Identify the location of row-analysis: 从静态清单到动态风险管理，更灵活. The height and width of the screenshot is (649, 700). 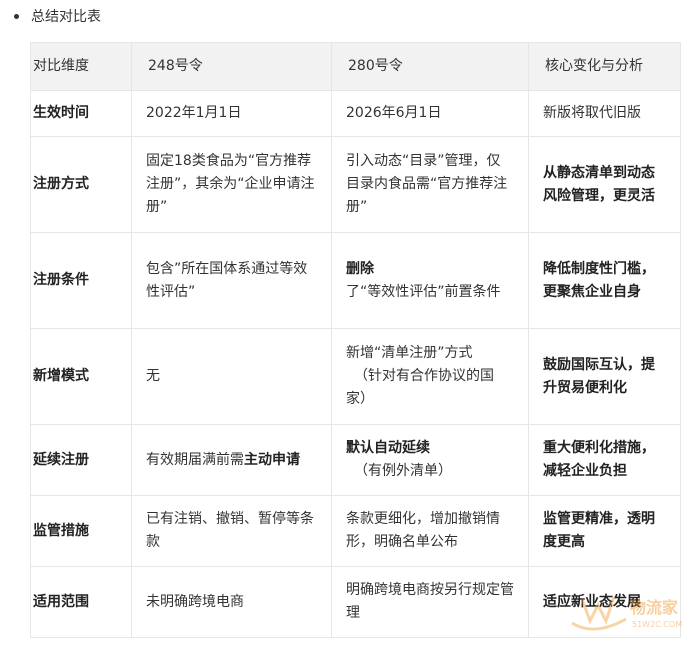
(604, 184).